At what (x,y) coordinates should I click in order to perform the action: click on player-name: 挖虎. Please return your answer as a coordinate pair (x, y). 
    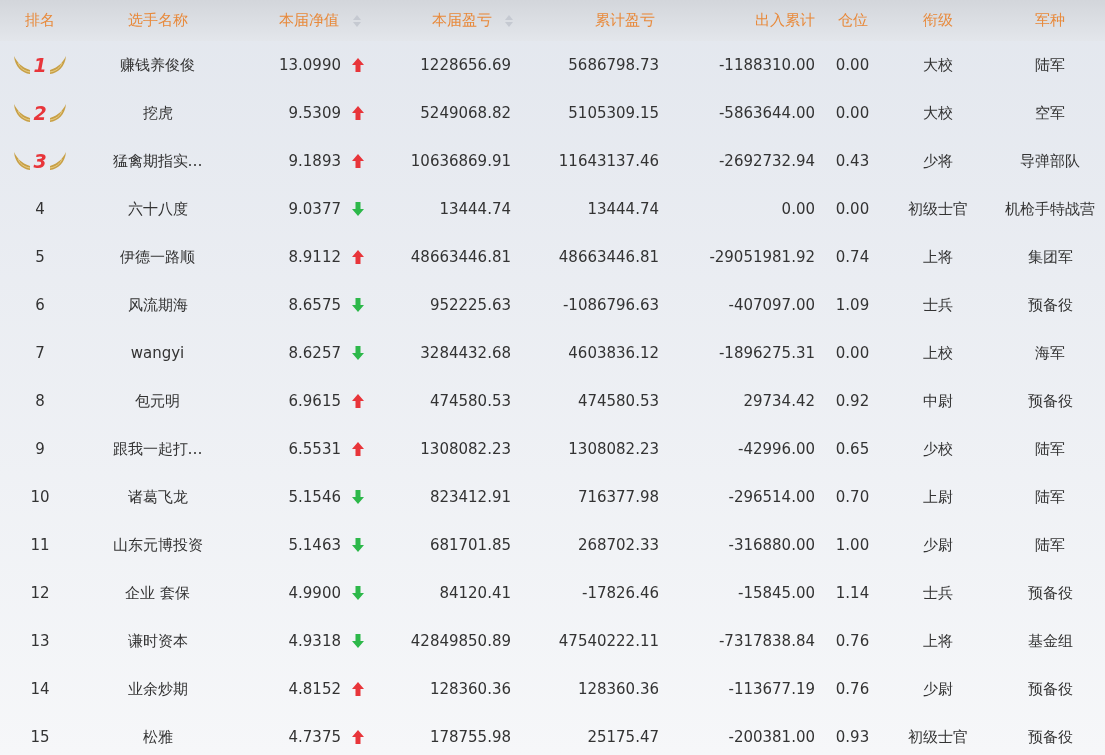
    Looking at the image, I should click on (157, 113).